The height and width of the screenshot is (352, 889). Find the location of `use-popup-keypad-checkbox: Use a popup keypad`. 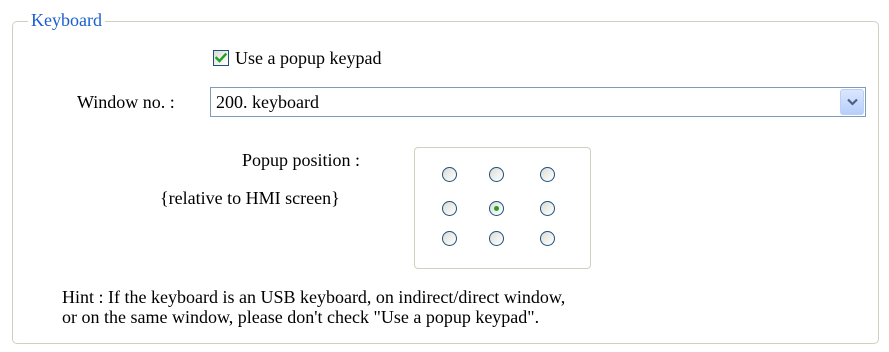

use-popup-keypad-checkbox: Use a popup keypad is located at coordinates (297, 58).